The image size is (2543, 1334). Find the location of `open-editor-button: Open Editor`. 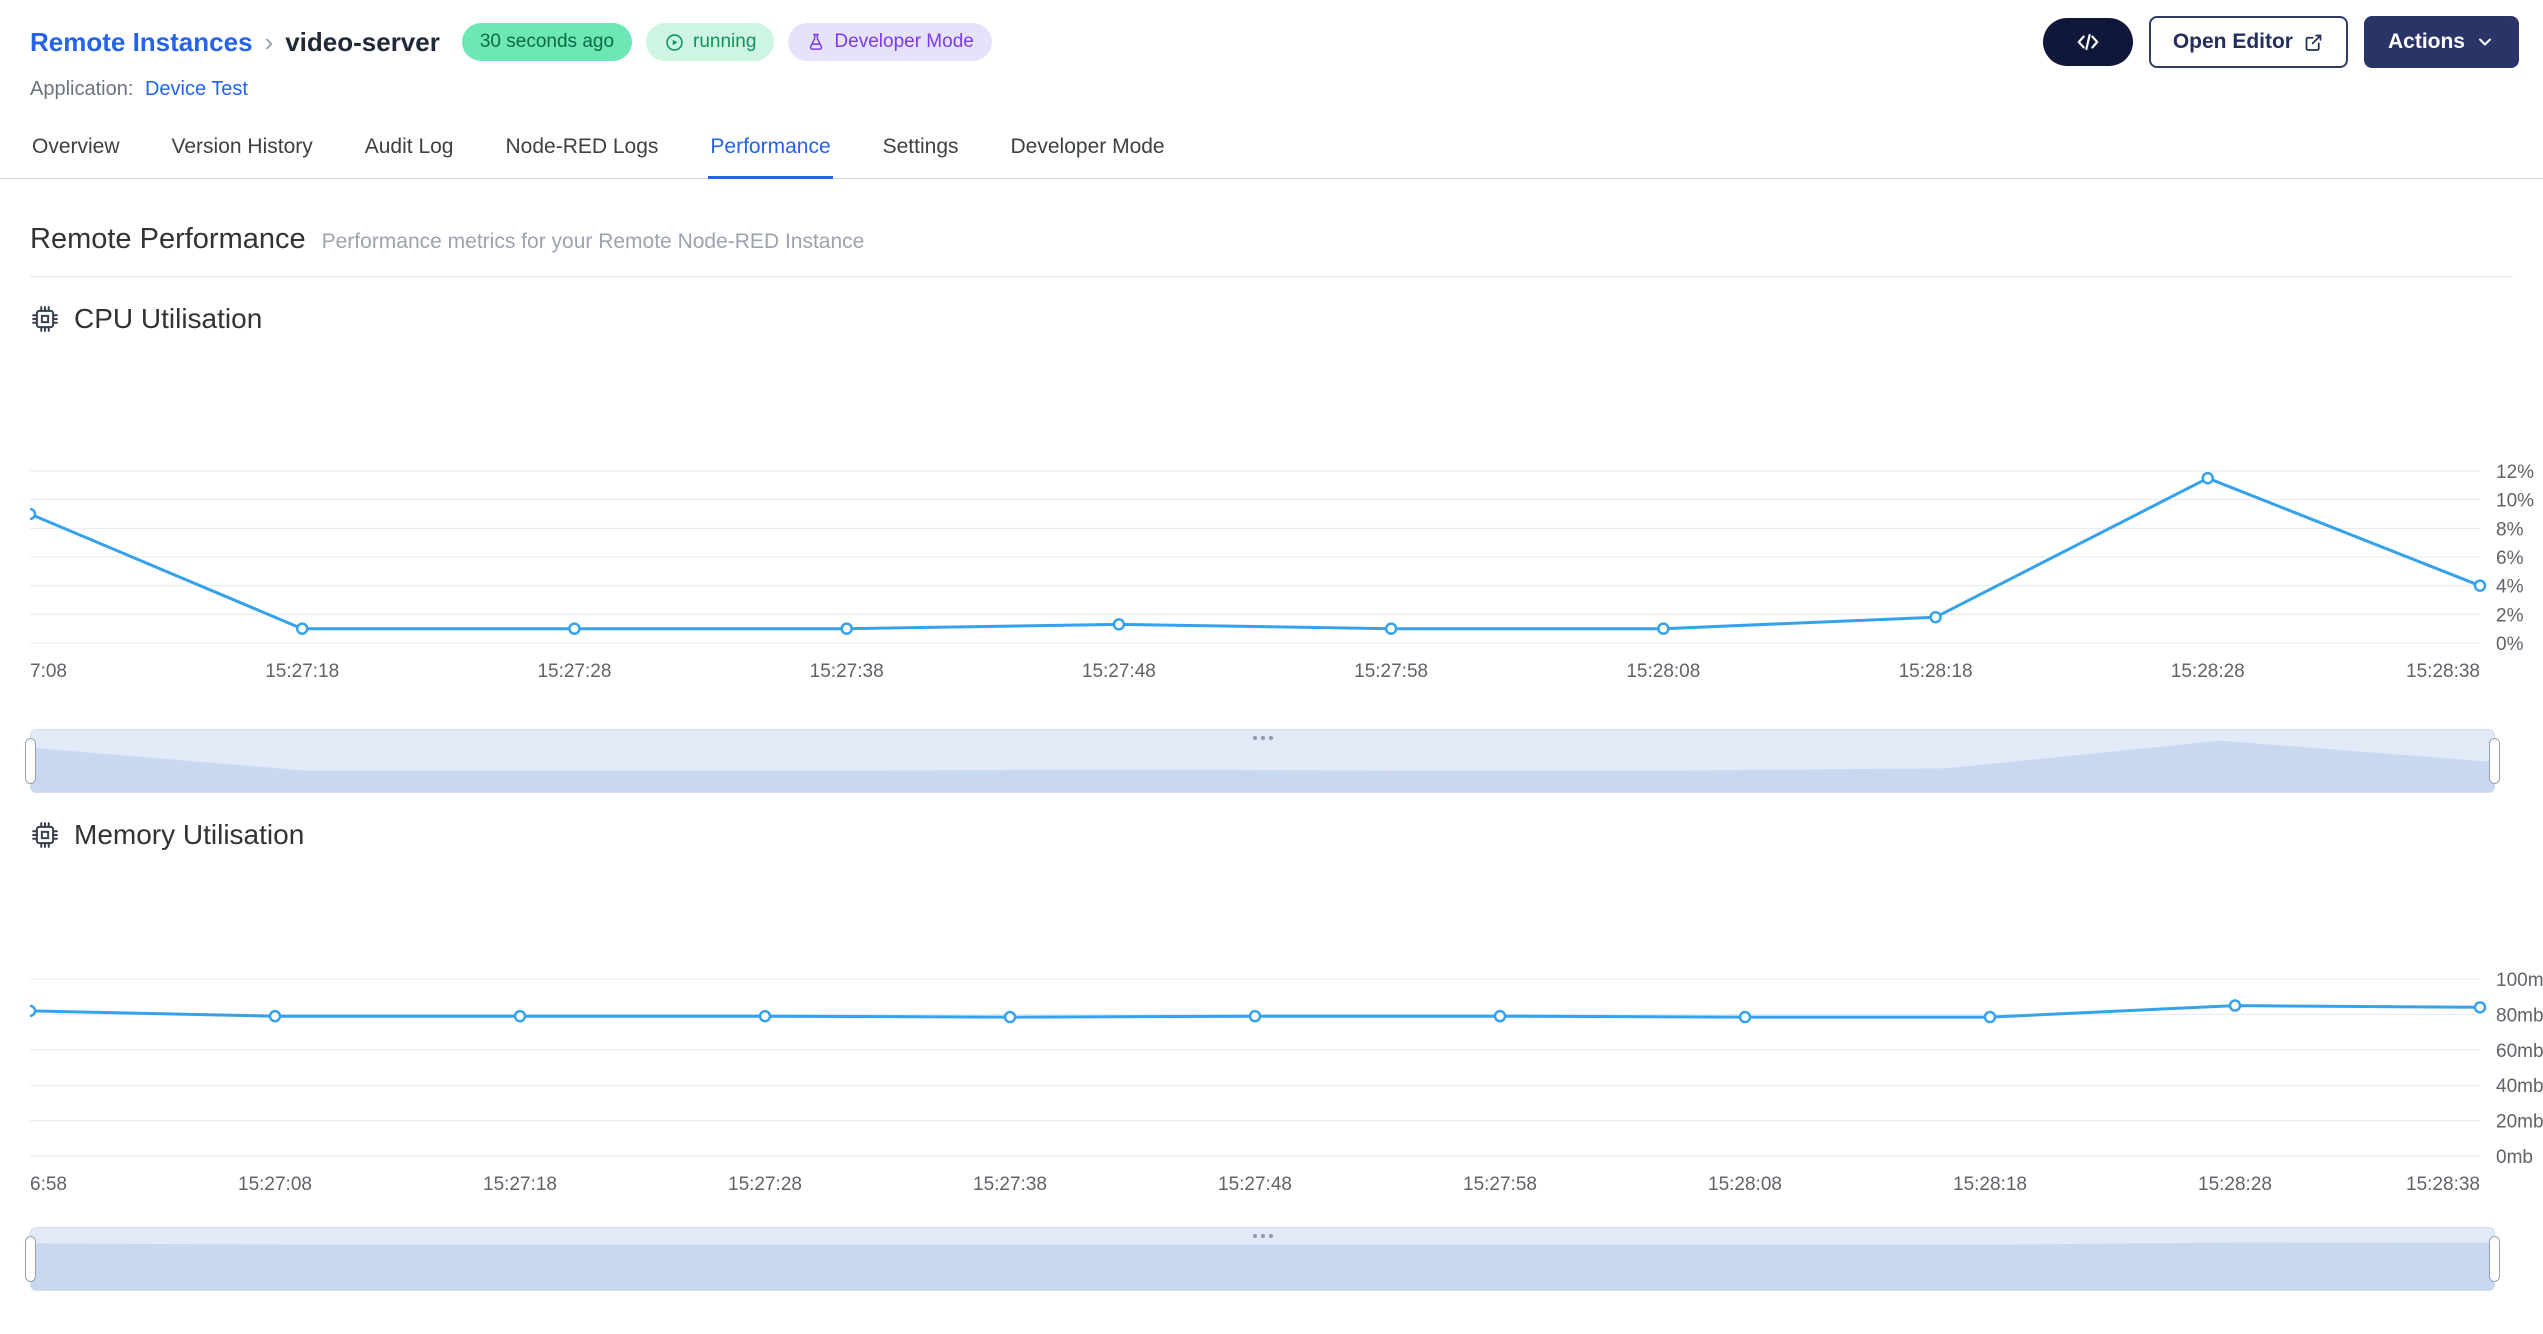

open-editor-button: Open Editor is located at coordinates (2248, 42).